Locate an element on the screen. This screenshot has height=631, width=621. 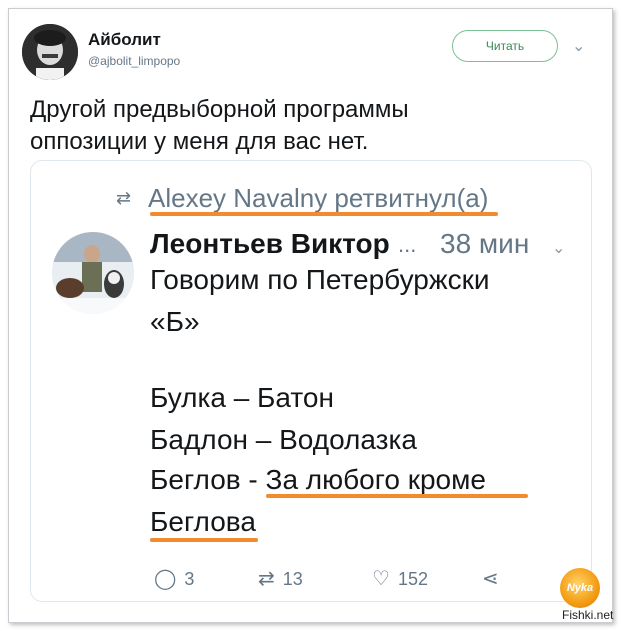
author-name: Айболит is located at coordinates (124, 40).